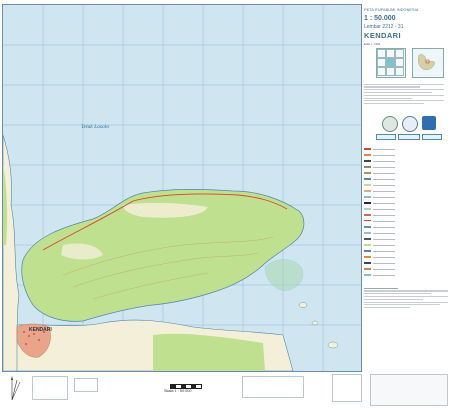  What do you see at coordinates (40, 330) in the screenshot?
I see `city-name-label: KENDARI` at bounding box center [40, 330].